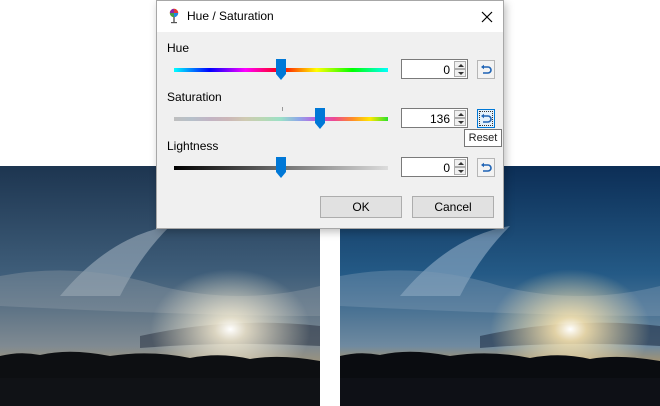 Image resolution: width=660 pixels, height=406 pixels. Describe the element at coordinates (330, 16) in the screenshot. I see `title-bar: Hue / Saturation` at that location.